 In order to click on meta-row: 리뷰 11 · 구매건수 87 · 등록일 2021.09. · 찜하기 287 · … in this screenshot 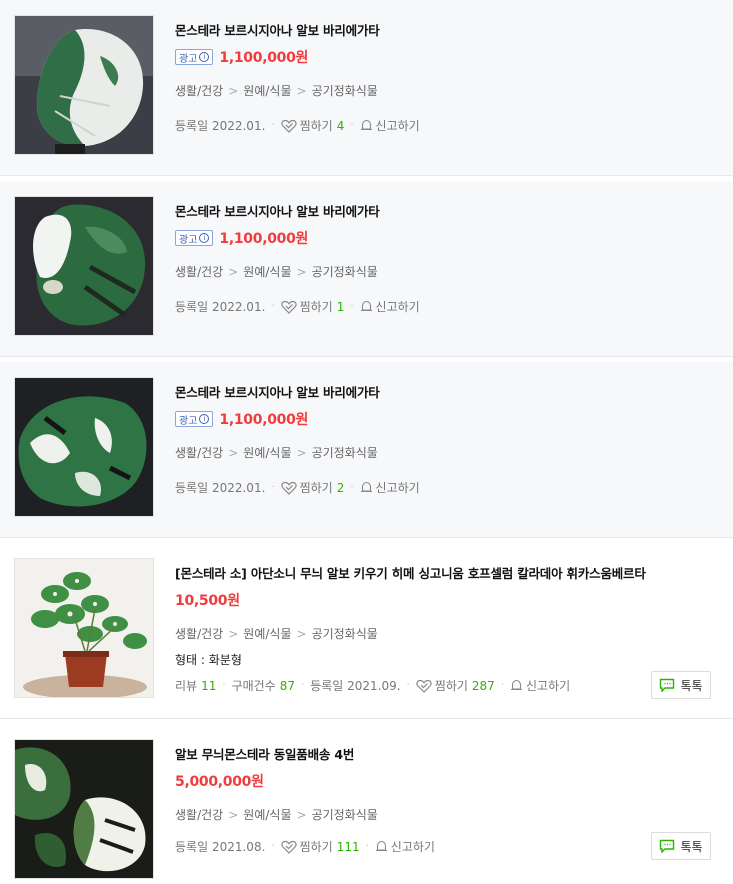, I will do `click(372, 685)`.